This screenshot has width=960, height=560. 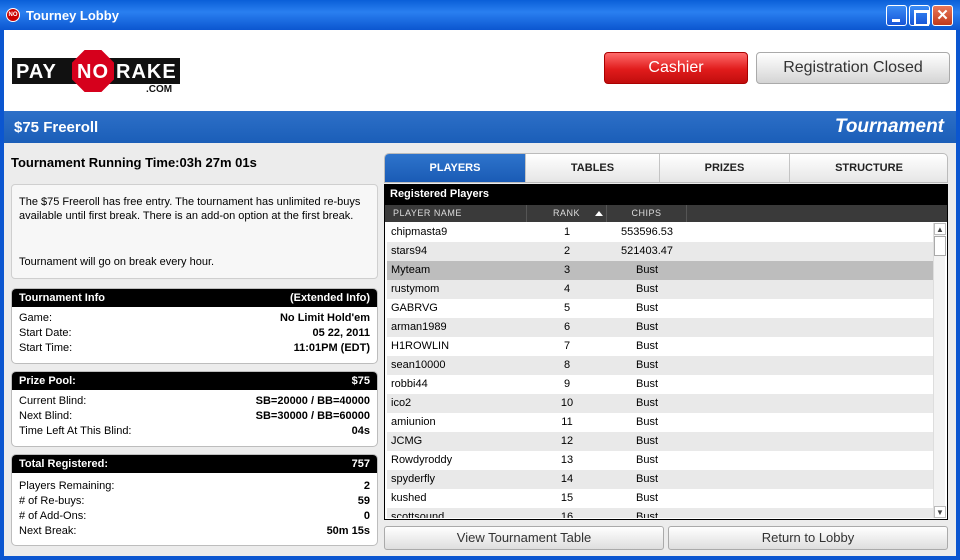 What do you see at coordinates (660, 460) in the screenshot?
I see `table-row: Rowdyroddy 13 Bust` at bounding box center [660, 460].